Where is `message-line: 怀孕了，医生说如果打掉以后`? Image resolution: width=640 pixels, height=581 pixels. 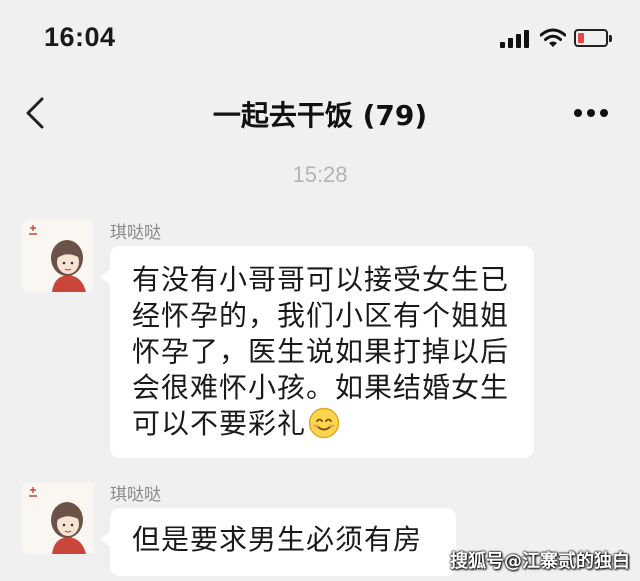
message-line: 怀孕了，医生说如果打掉以后 is located at coordinates (321, 351).